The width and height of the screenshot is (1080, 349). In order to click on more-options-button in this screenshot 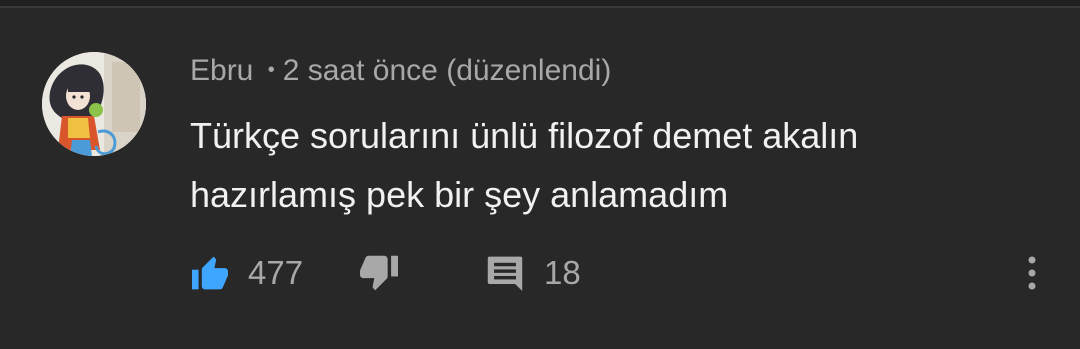, I will do `click(1032, 273)`.